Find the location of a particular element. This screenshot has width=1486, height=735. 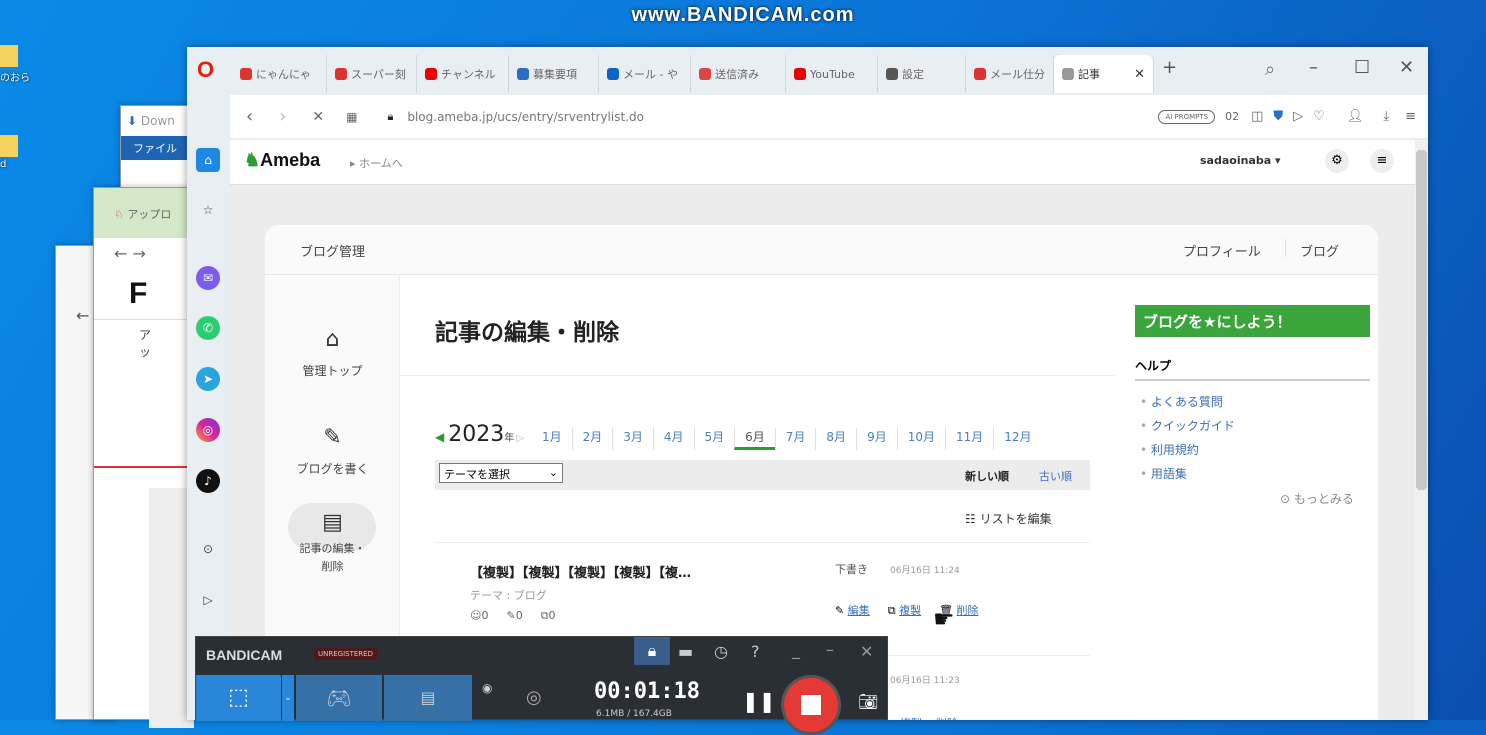

stop-icon: ✕ is located at coordinates (318, 117).